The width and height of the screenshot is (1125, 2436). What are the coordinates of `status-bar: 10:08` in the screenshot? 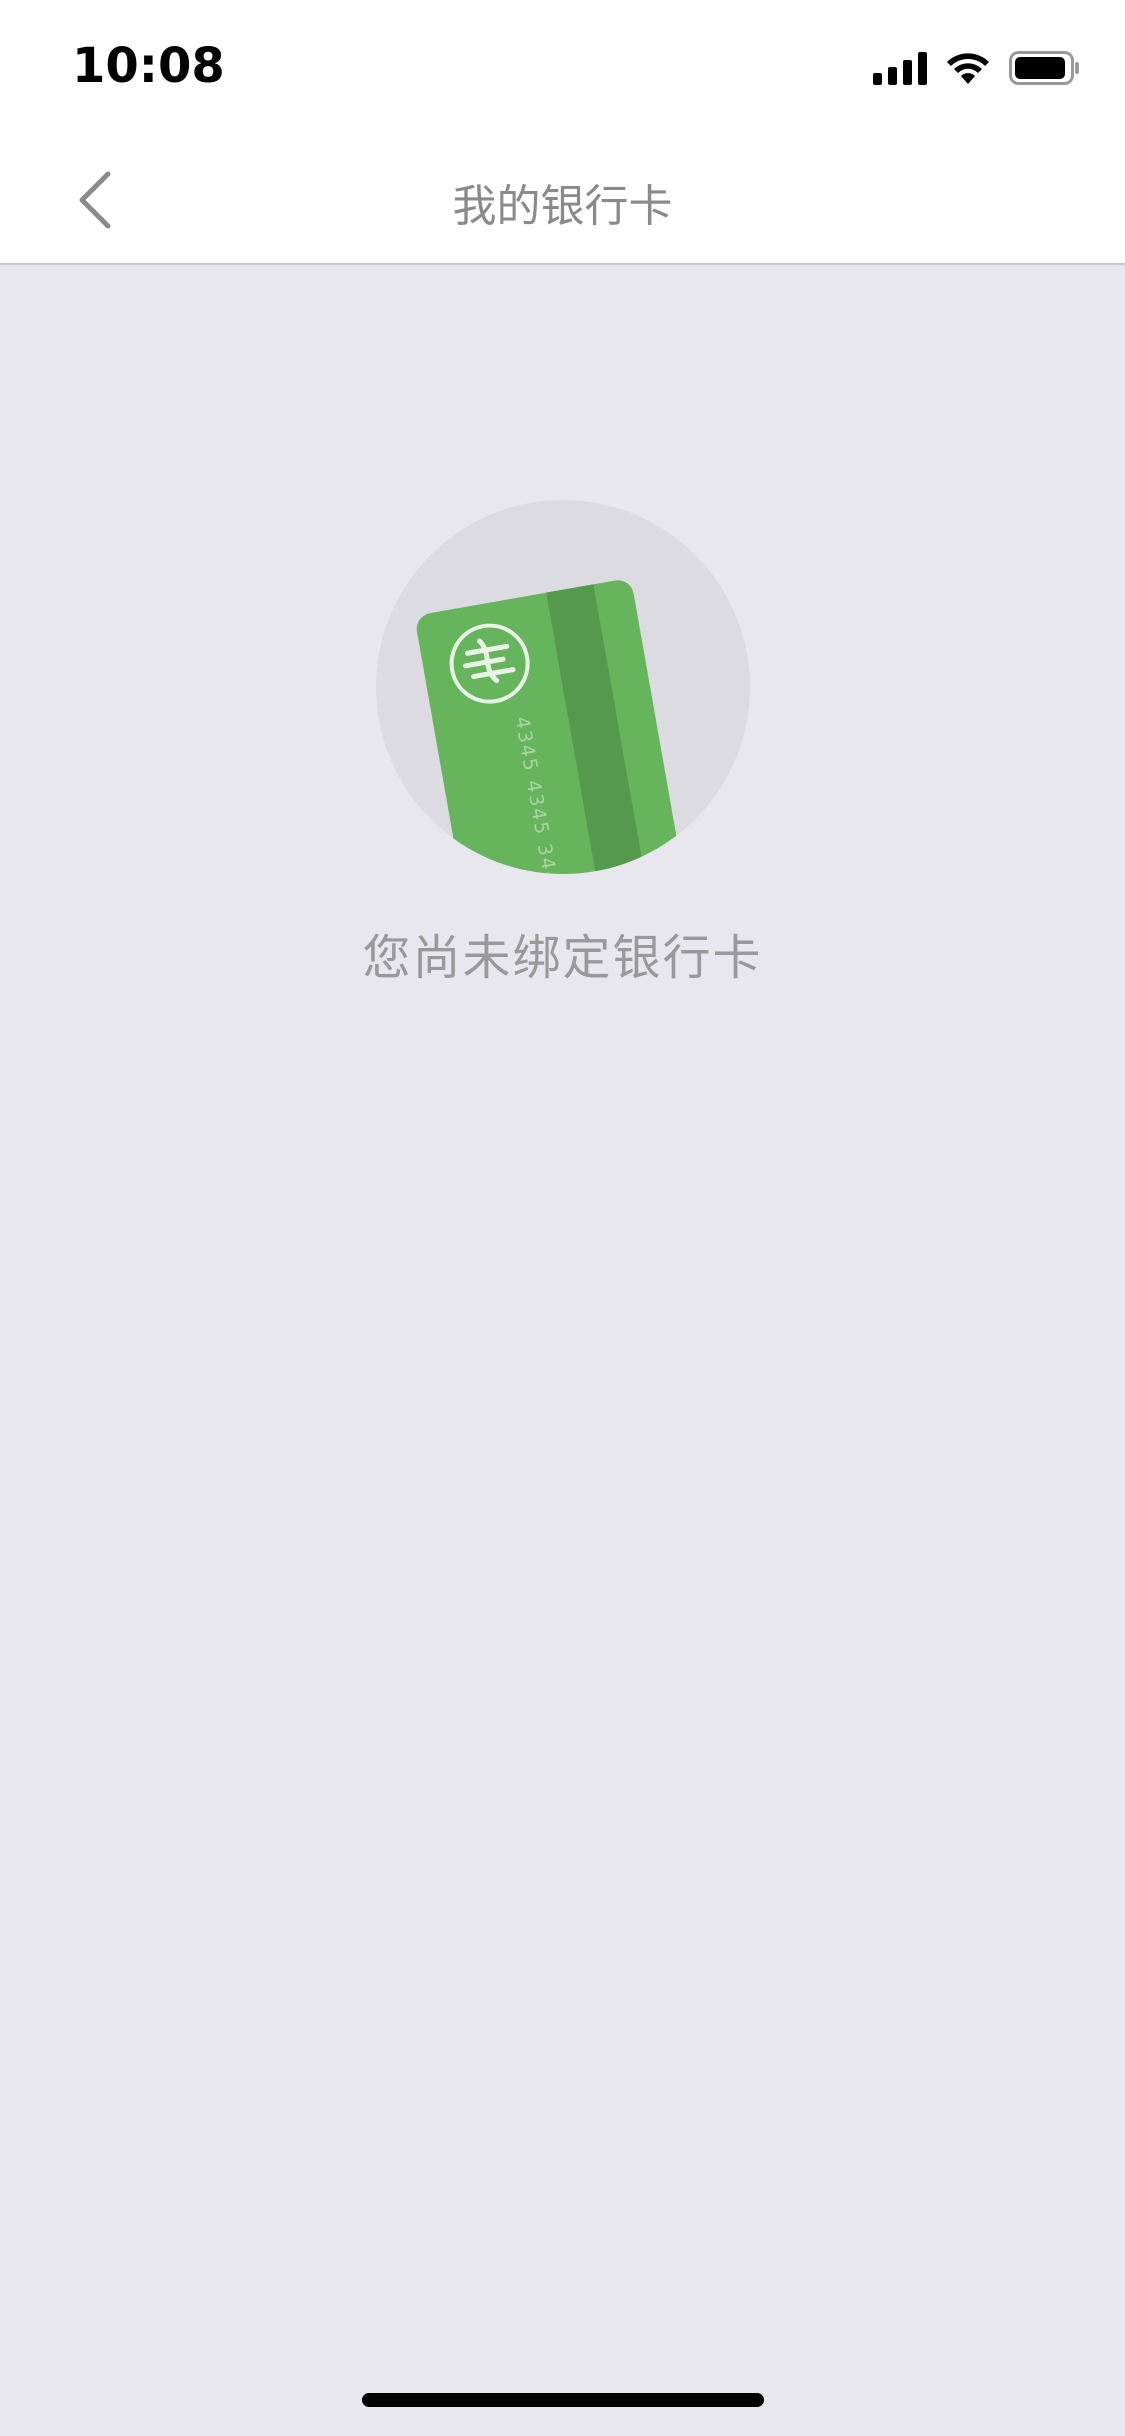 It's located at (562, 66).